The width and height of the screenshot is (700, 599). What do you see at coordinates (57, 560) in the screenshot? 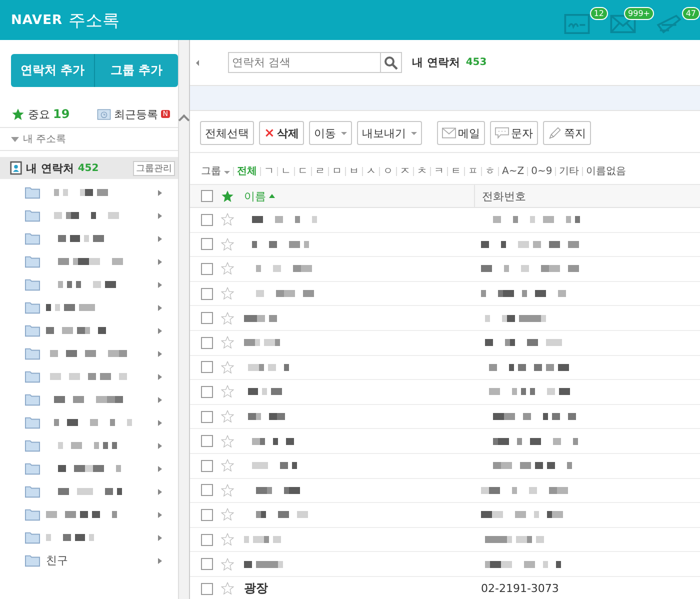
I see `group-name: 친구` at bounding box center [57, 560].